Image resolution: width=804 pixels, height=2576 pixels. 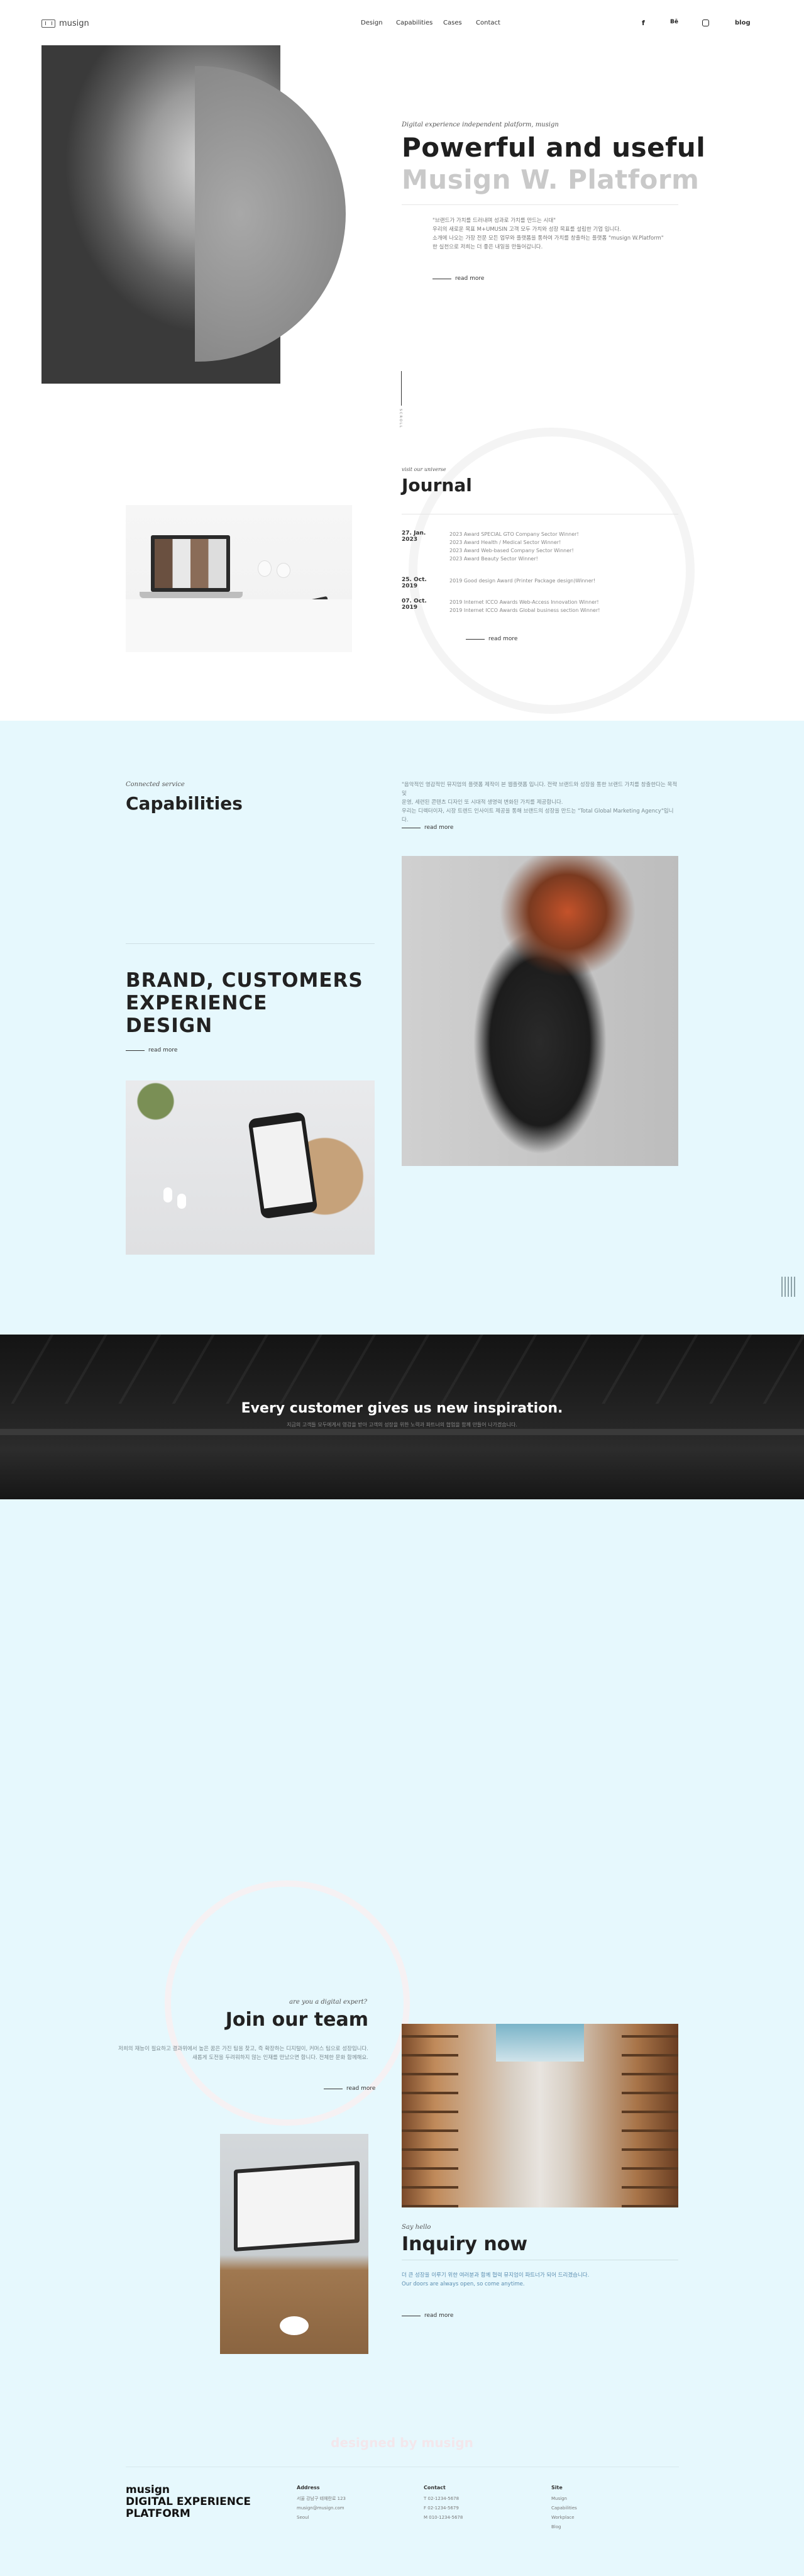 I want to click on capabilities-phone-photo, so click(x=251, y=1167).